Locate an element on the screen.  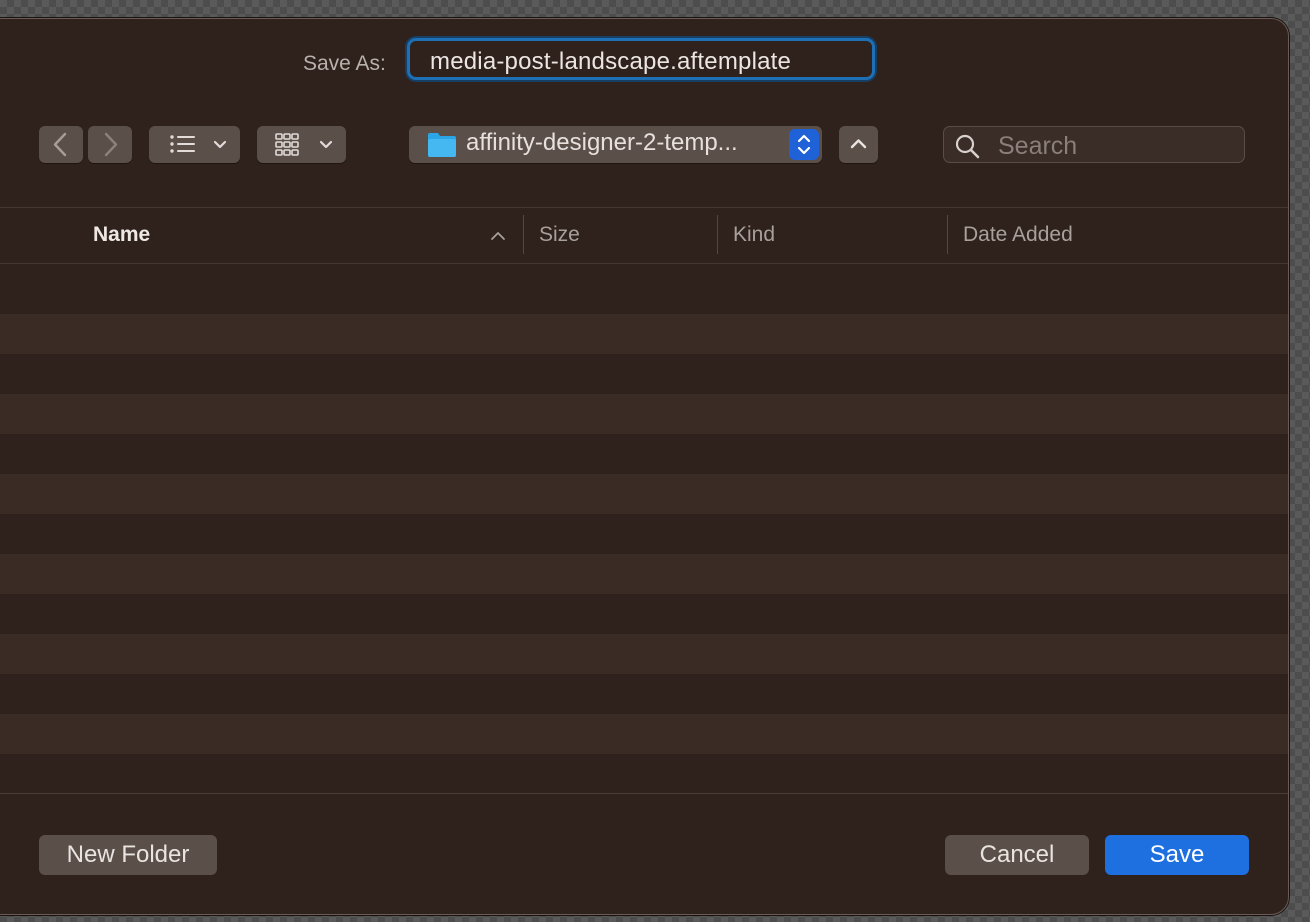
new-folder-button: New Folder is located at coordinates (128, 855).